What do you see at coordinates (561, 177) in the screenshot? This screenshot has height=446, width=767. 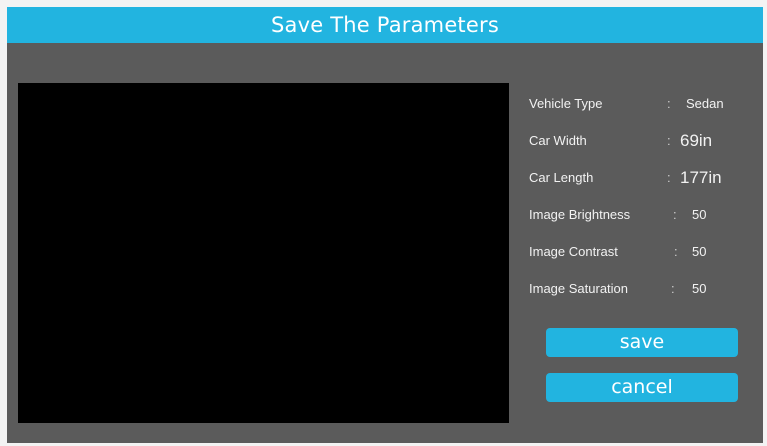 I see `param-label: Car Length` at bounding box center [561, 177].